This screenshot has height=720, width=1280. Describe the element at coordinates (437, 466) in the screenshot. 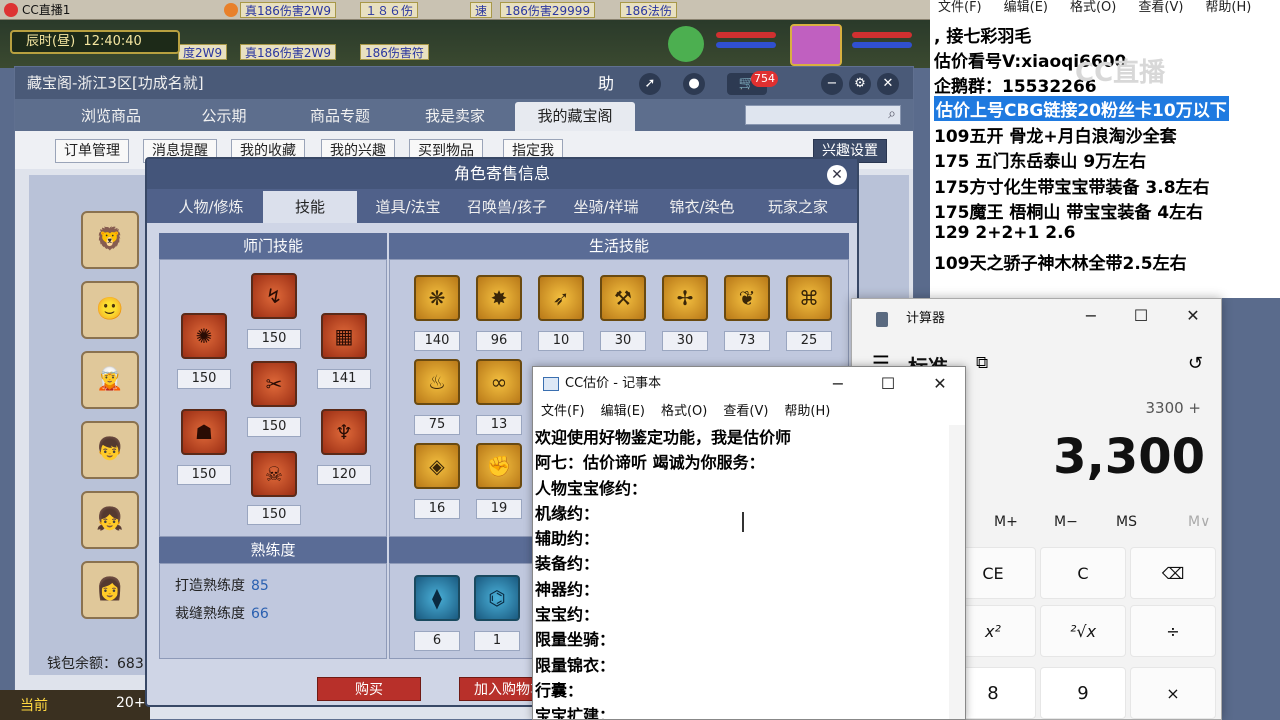

I see `life-skill-icon: ◈` at that location.